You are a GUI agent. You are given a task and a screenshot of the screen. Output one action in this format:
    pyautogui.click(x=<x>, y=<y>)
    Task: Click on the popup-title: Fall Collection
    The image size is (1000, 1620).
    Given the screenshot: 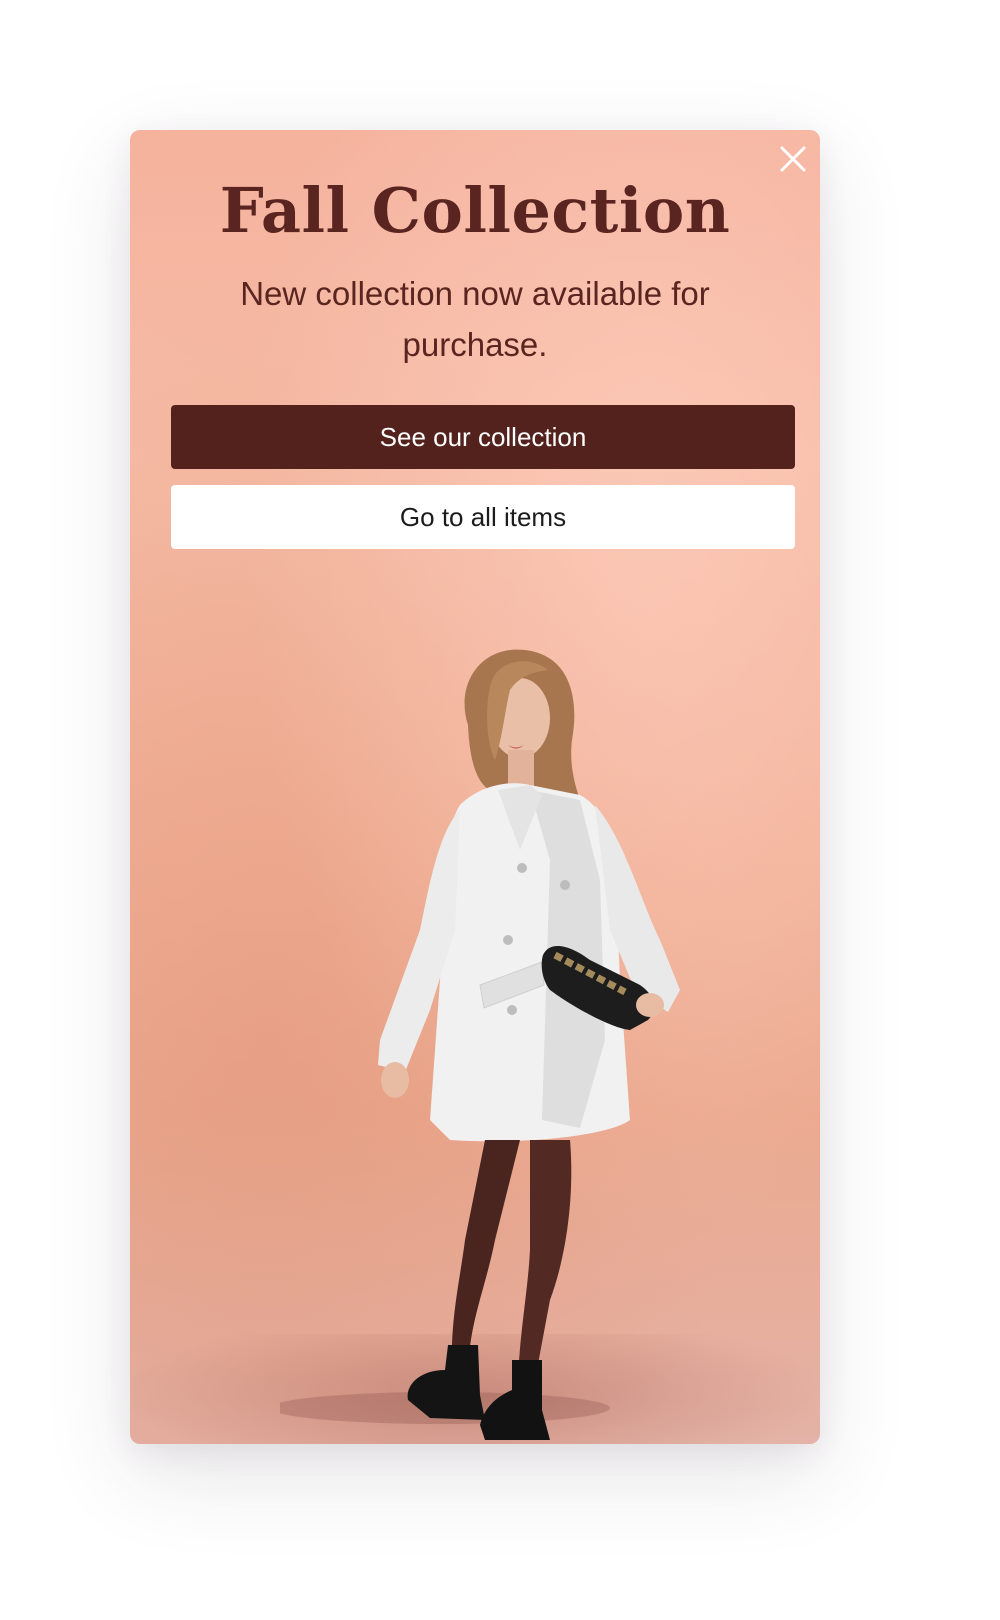 What is the action you would take?
    pyautogui.click(x=475, y=210)
    